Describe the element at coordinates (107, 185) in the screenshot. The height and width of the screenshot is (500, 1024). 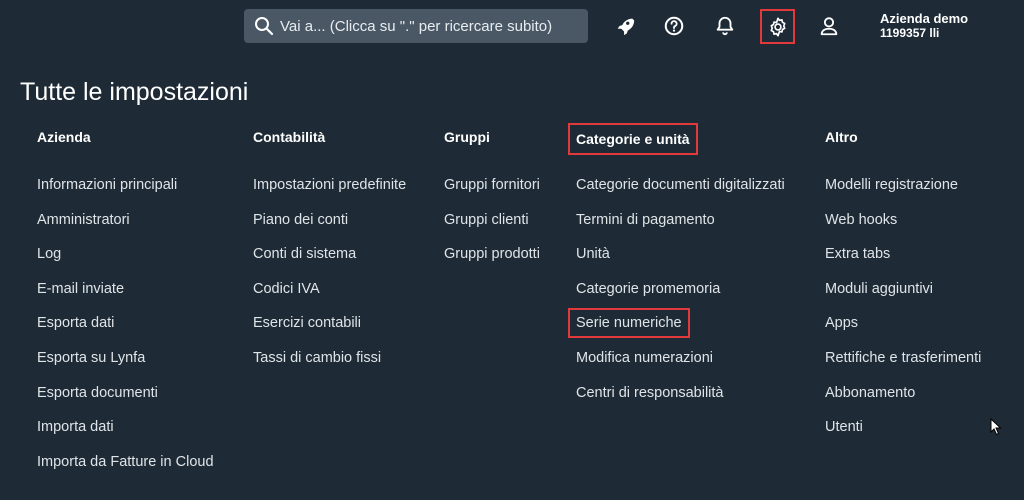
I see `settings-link: Informazioni principali` at that location.